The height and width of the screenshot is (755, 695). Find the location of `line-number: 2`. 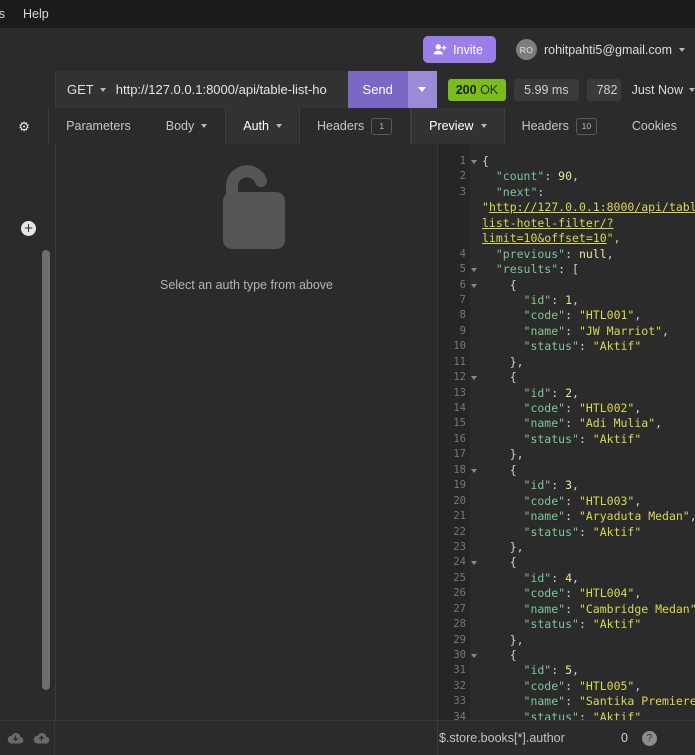

line-number: 2 is located at coordinates (462, 176).